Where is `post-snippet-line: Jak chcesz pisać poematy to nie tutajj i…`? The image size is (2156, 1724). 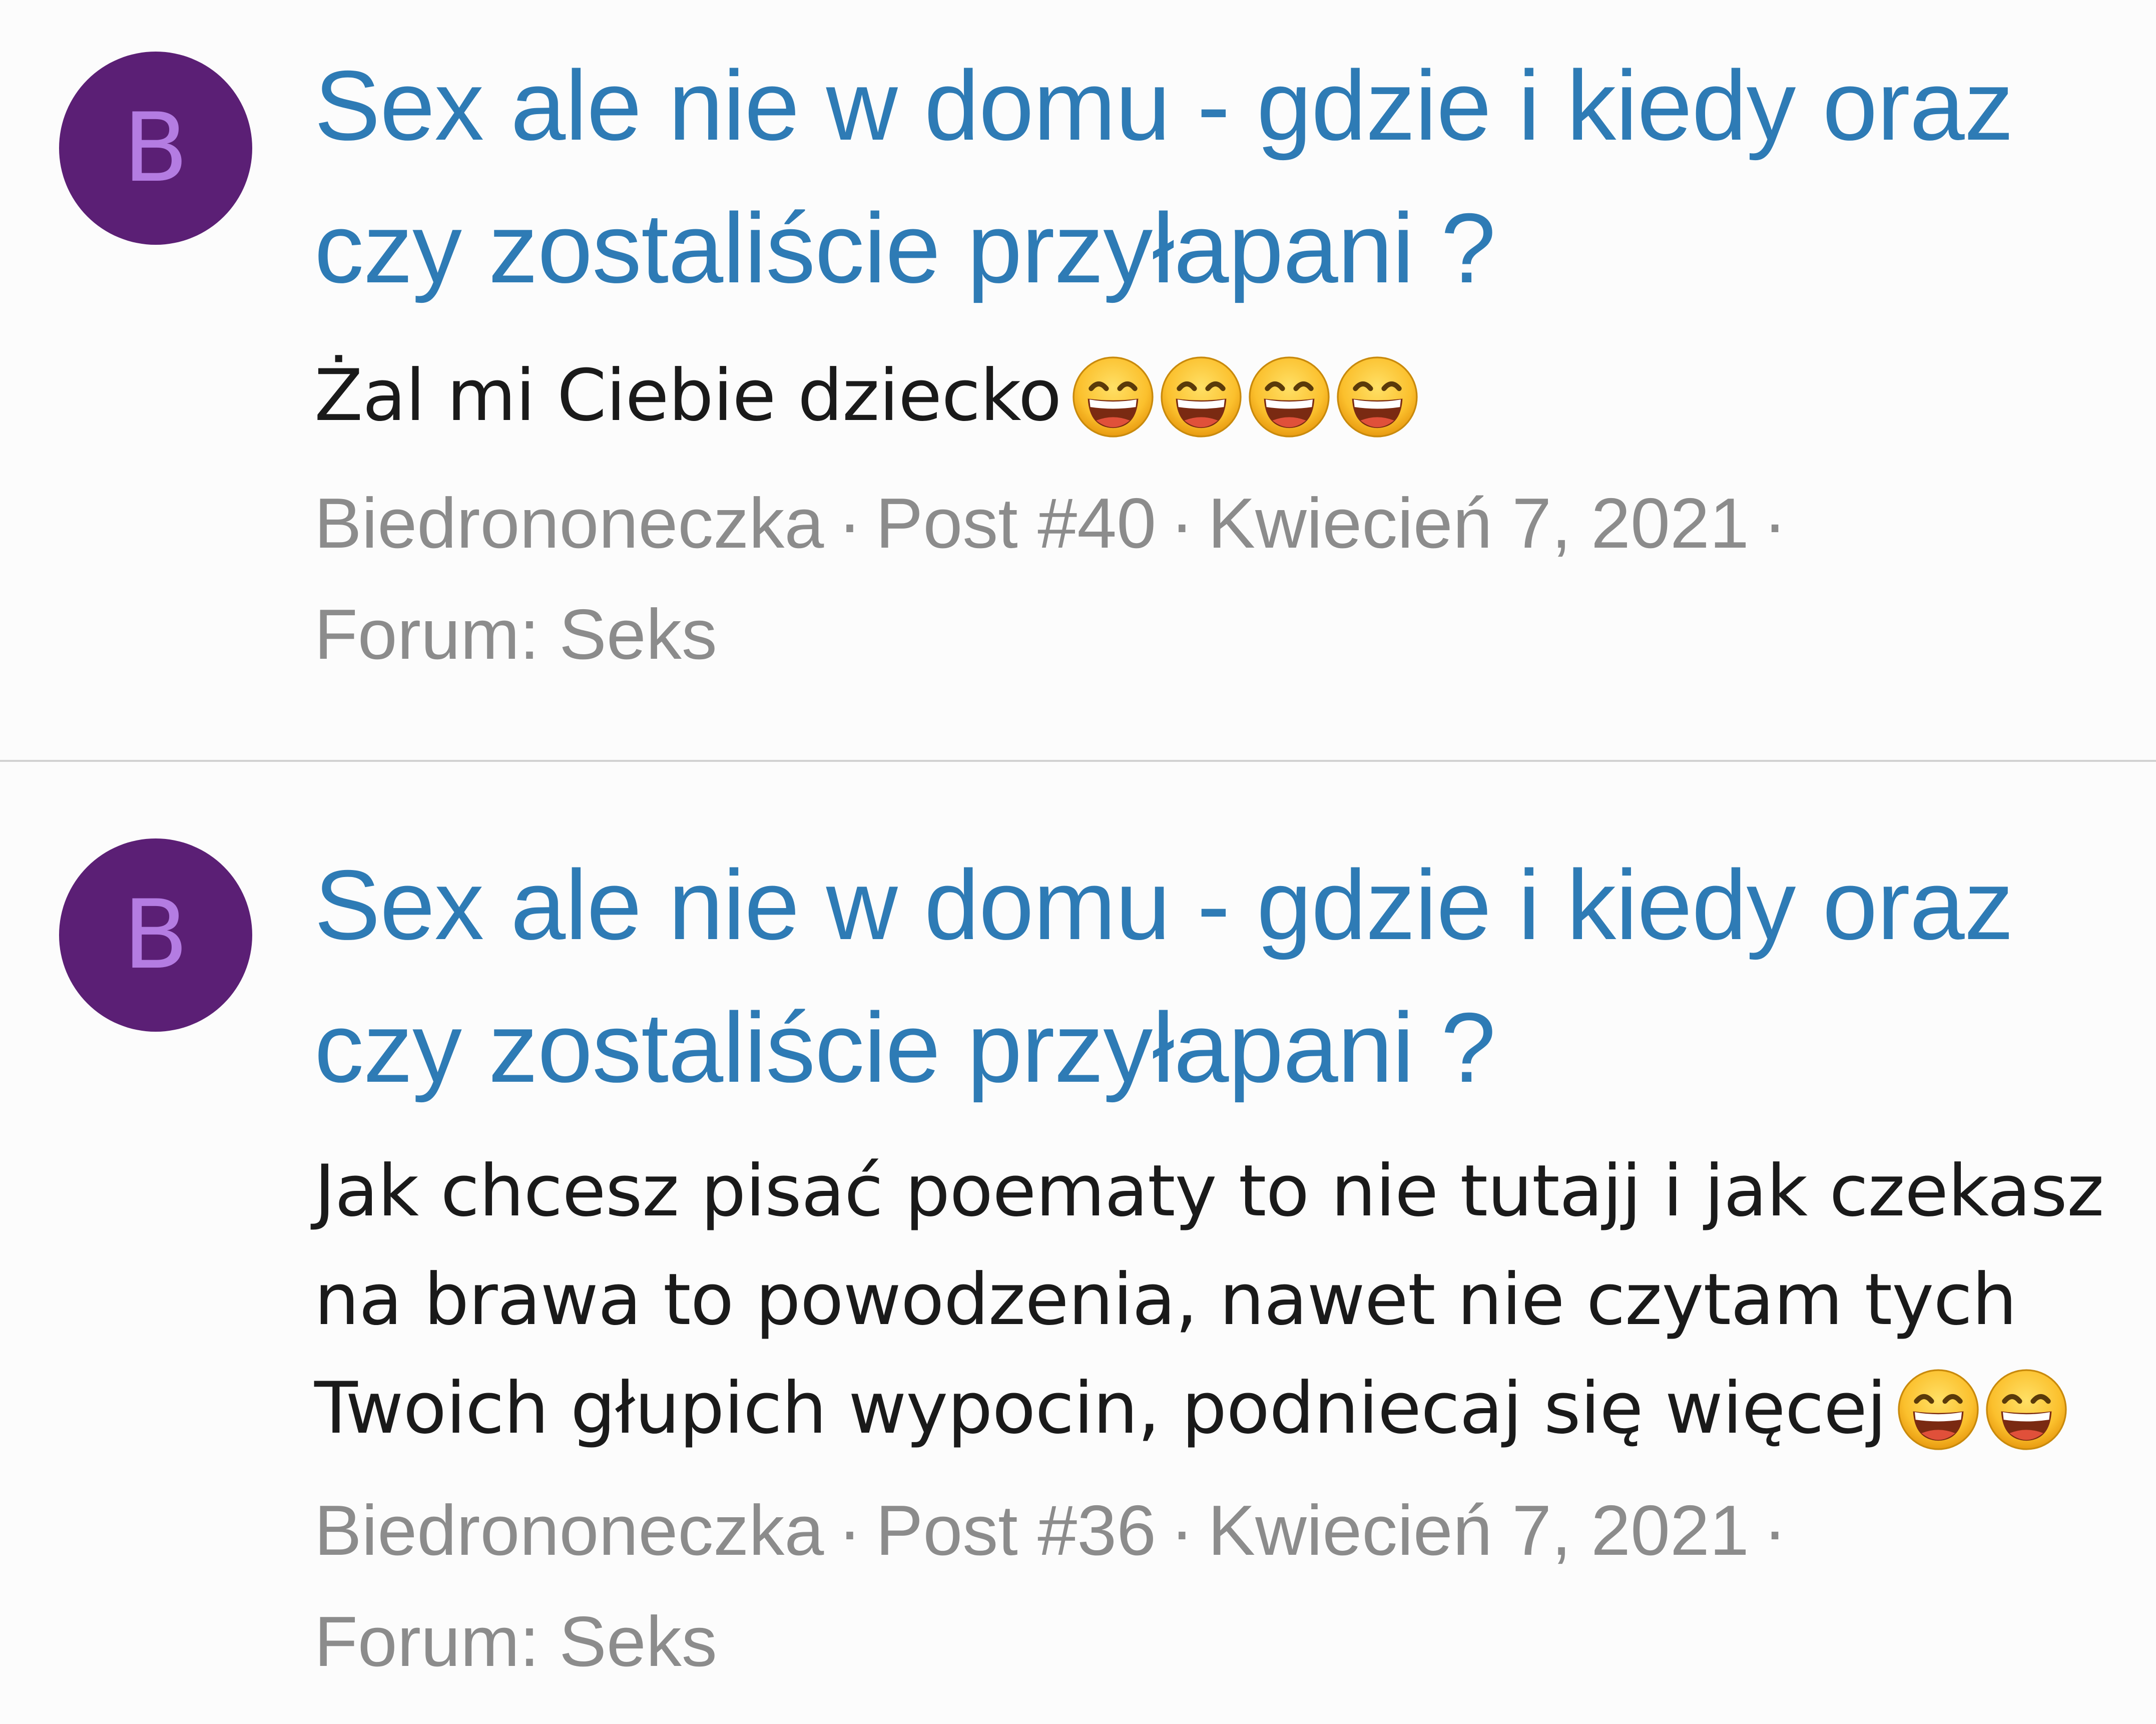
post-snippet-line: Jak chcesz pisać poematy to nie tutajj i… is located at coordinates (1209, 1191).